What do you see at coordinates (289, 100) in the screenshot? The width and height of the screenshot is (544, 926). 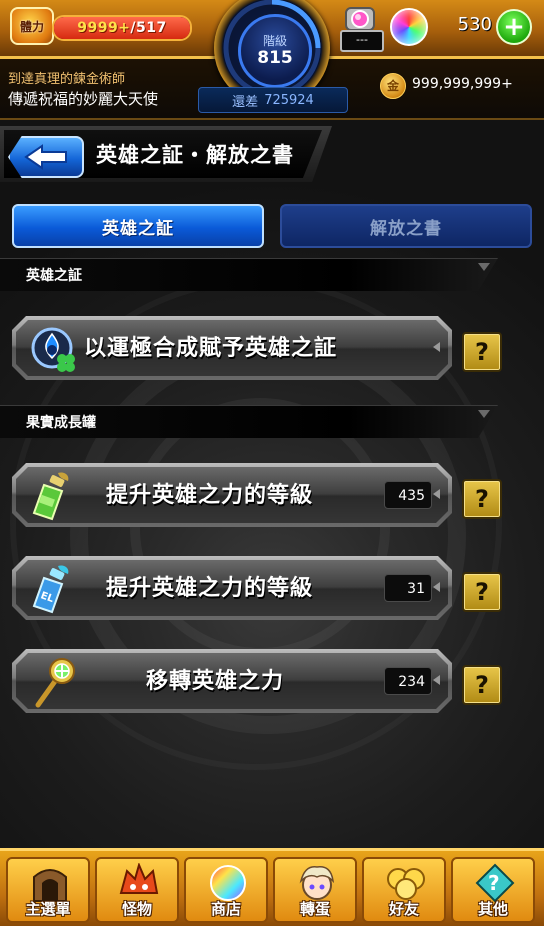 I see `exp-remaining-value: 725924` at bounding box center [289, 100].